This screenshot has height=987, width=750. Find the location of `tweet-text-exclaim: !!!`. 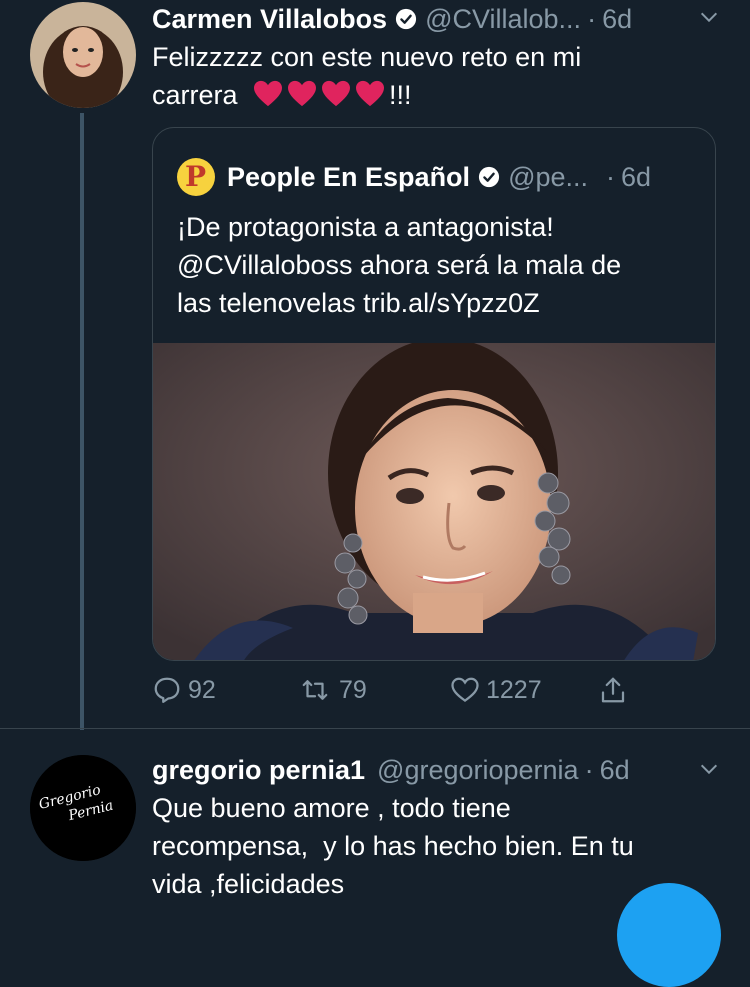

tweet-text-exclaim: !!! is located at coordinates (400, 95).